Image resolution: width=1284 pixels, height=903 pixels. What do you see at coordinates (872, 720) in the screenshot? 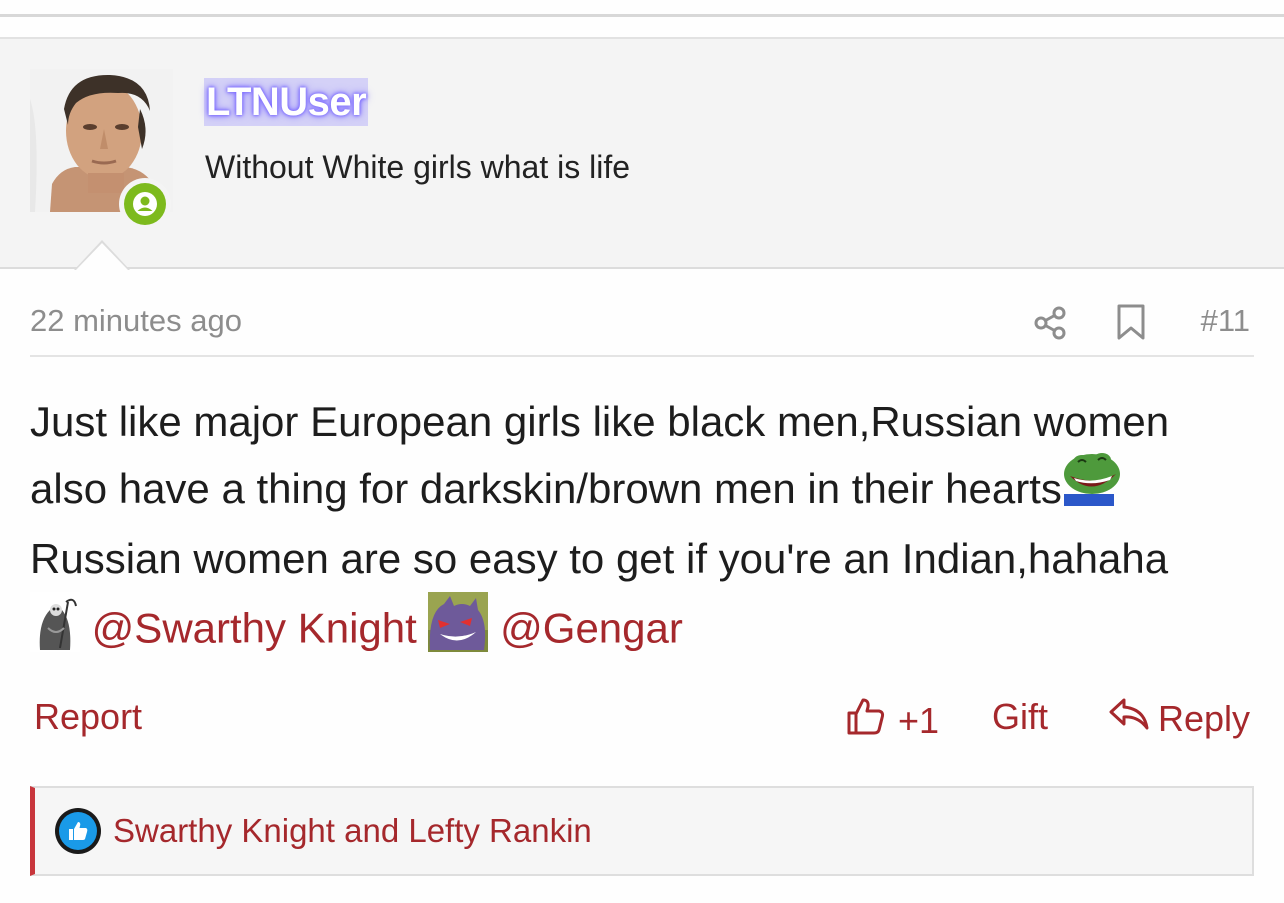
I see `thumbs-up-icon` at bounding box center [872, 720].